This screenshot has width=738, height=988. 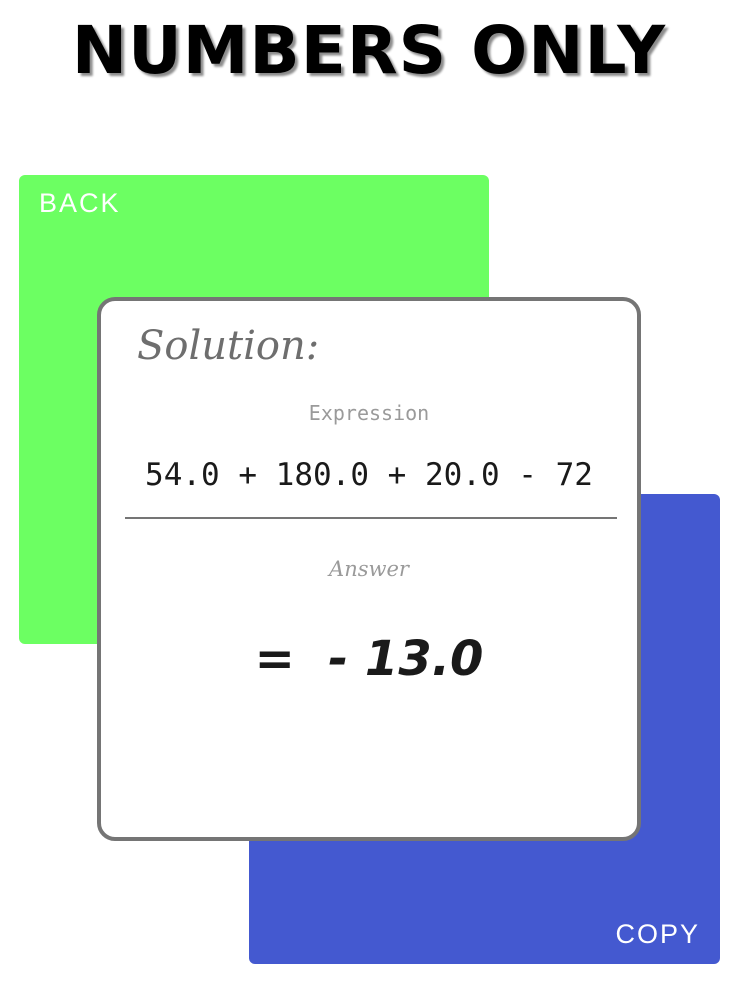 What do you see at coordinates (369, 50) in the screenshot?
I see `app-title: NUMBERS ONLY` at bounding box center [369, 50].